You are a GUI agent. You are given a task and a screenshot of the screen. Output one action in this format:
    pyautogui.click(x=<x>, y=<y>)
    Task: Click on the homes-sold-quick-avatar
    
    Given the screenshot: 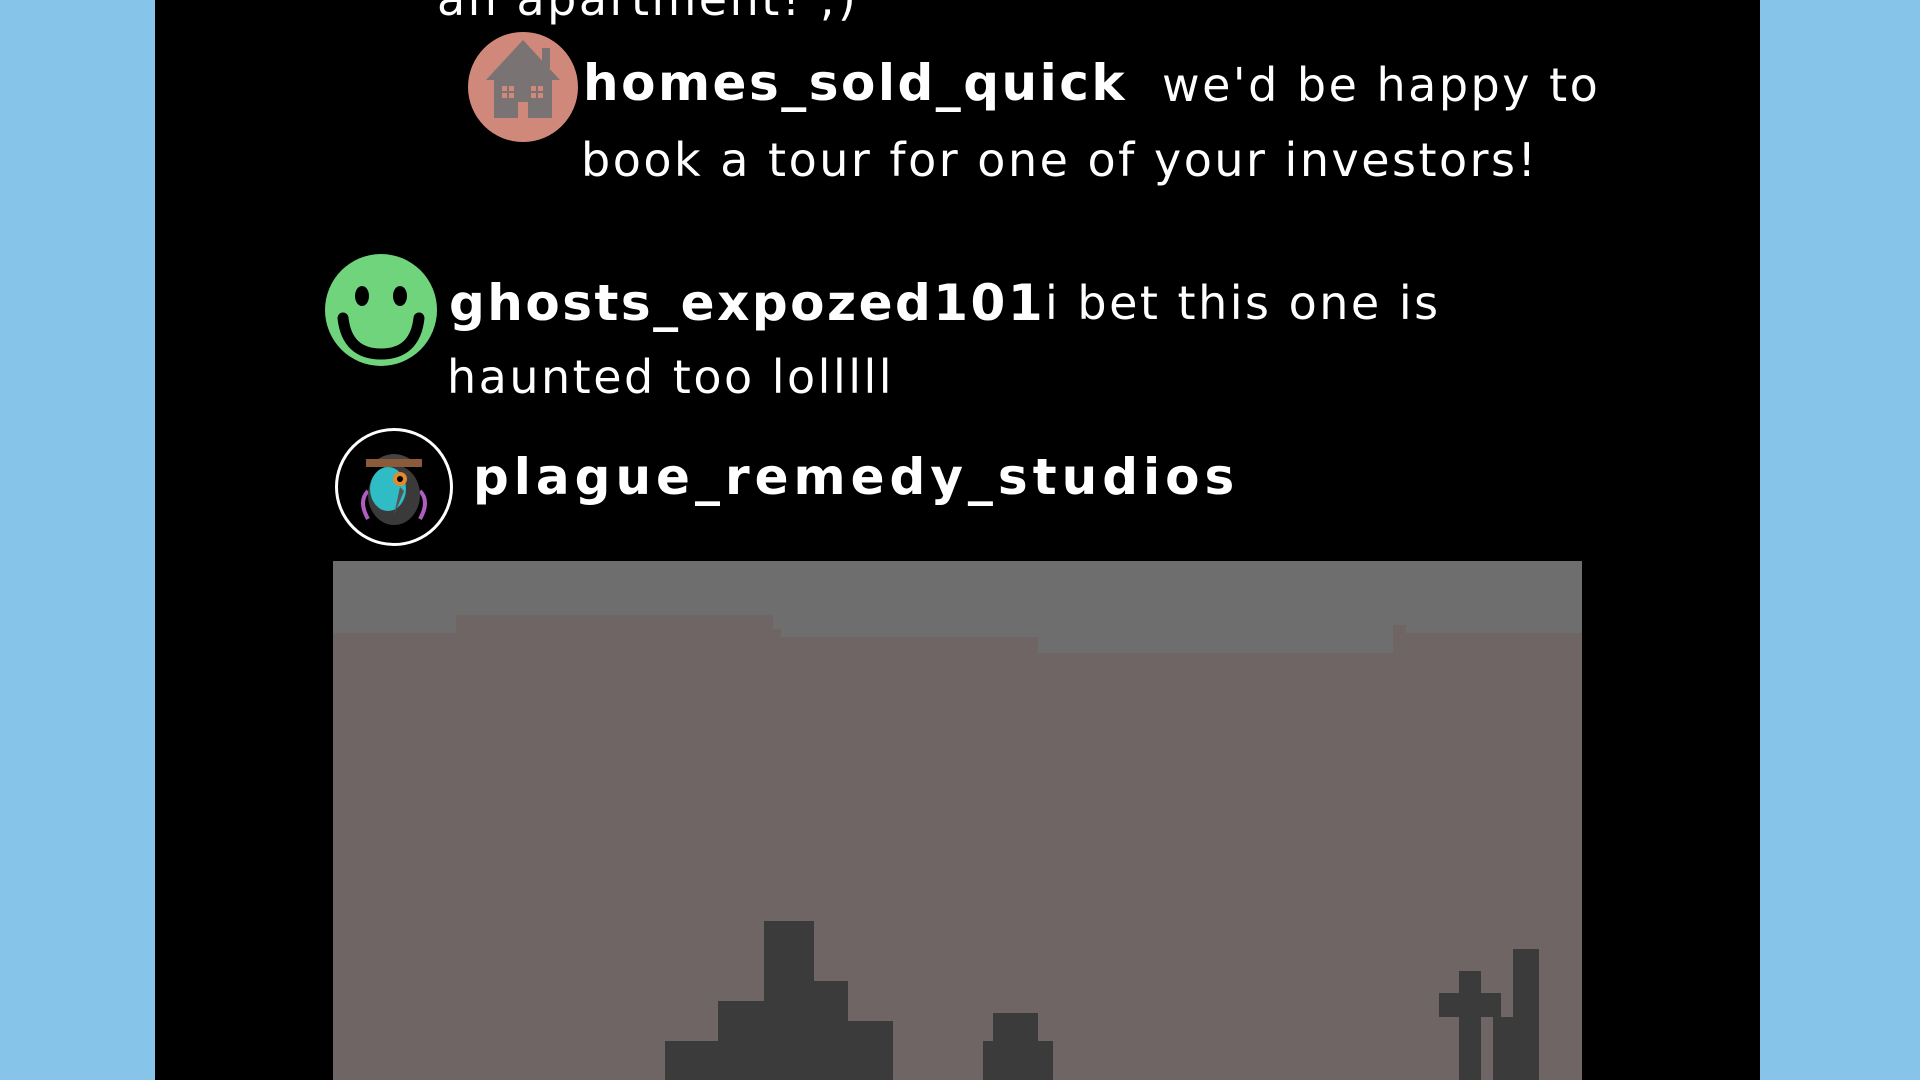 What is the action you would take?
    pyautogui.click(x=523, y=87)
    